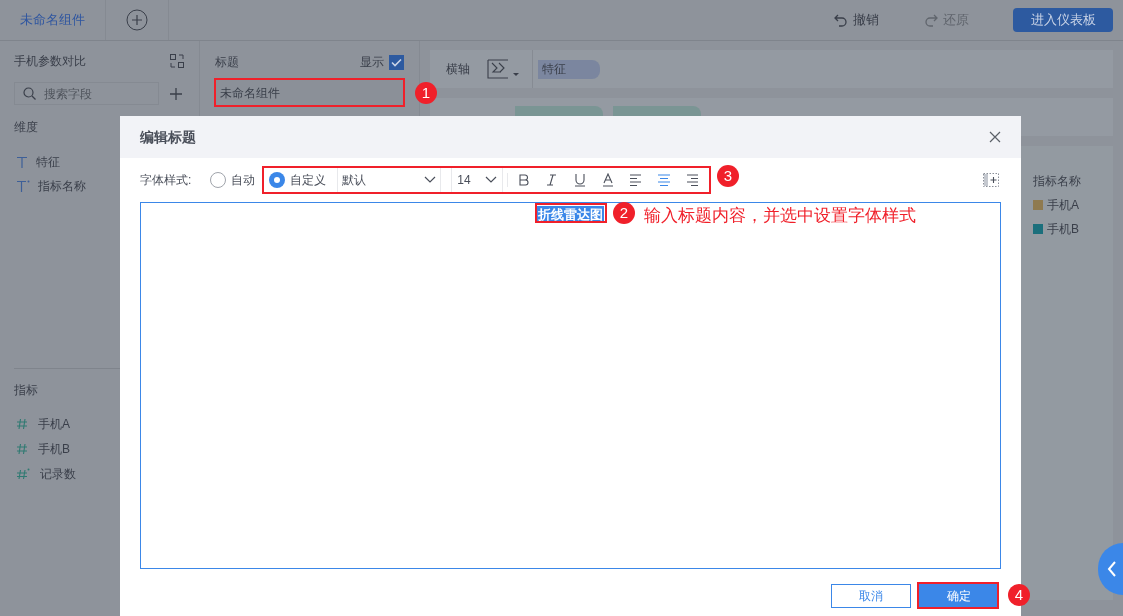 This screenshot has height=616, width=1123. I want to click on field-item: 特征, so click(99, 162).